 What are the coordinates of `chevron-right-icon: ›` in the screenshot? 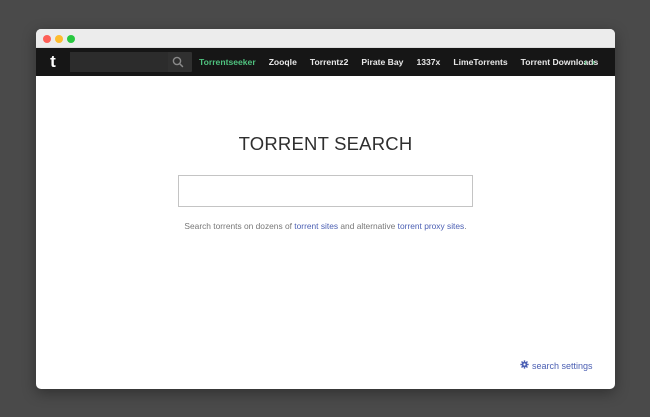 It's located at (593, 62).